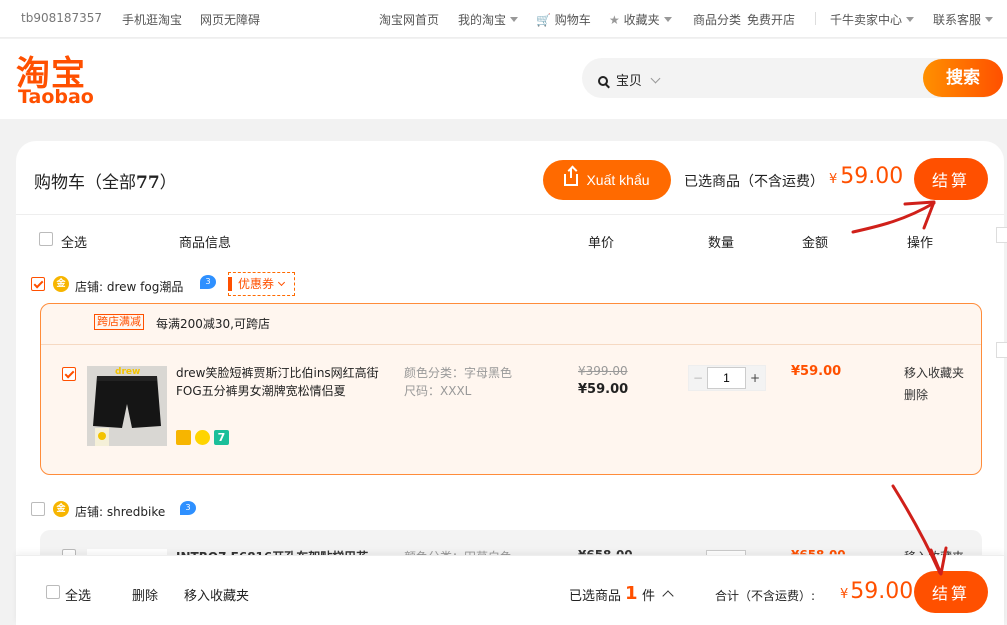 The image size is (1007, 625). I want to click on footer-unit: 件, so click(649, 596).